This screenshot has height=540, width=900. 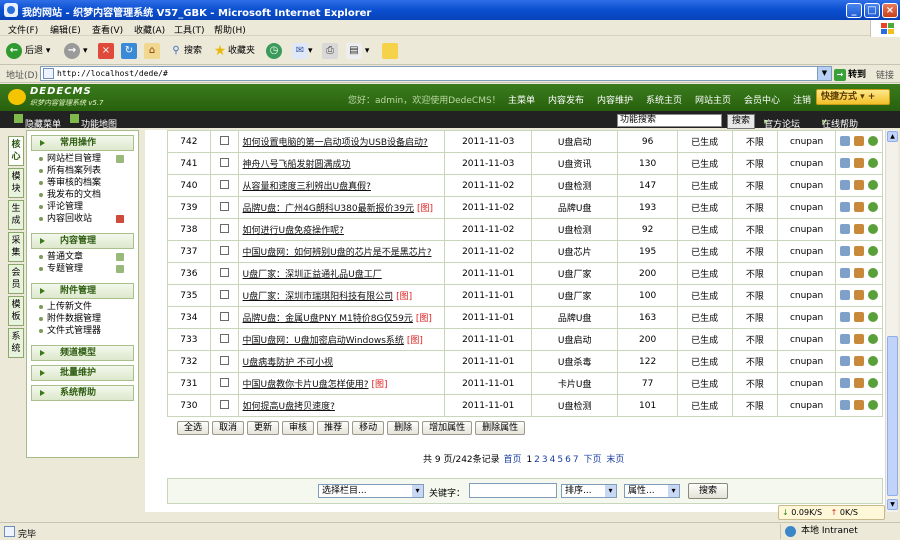 What do you see at coordinates (592, 460) in the screenshot?
I see `pager-next: 下页` at bounding box center [592, 460].